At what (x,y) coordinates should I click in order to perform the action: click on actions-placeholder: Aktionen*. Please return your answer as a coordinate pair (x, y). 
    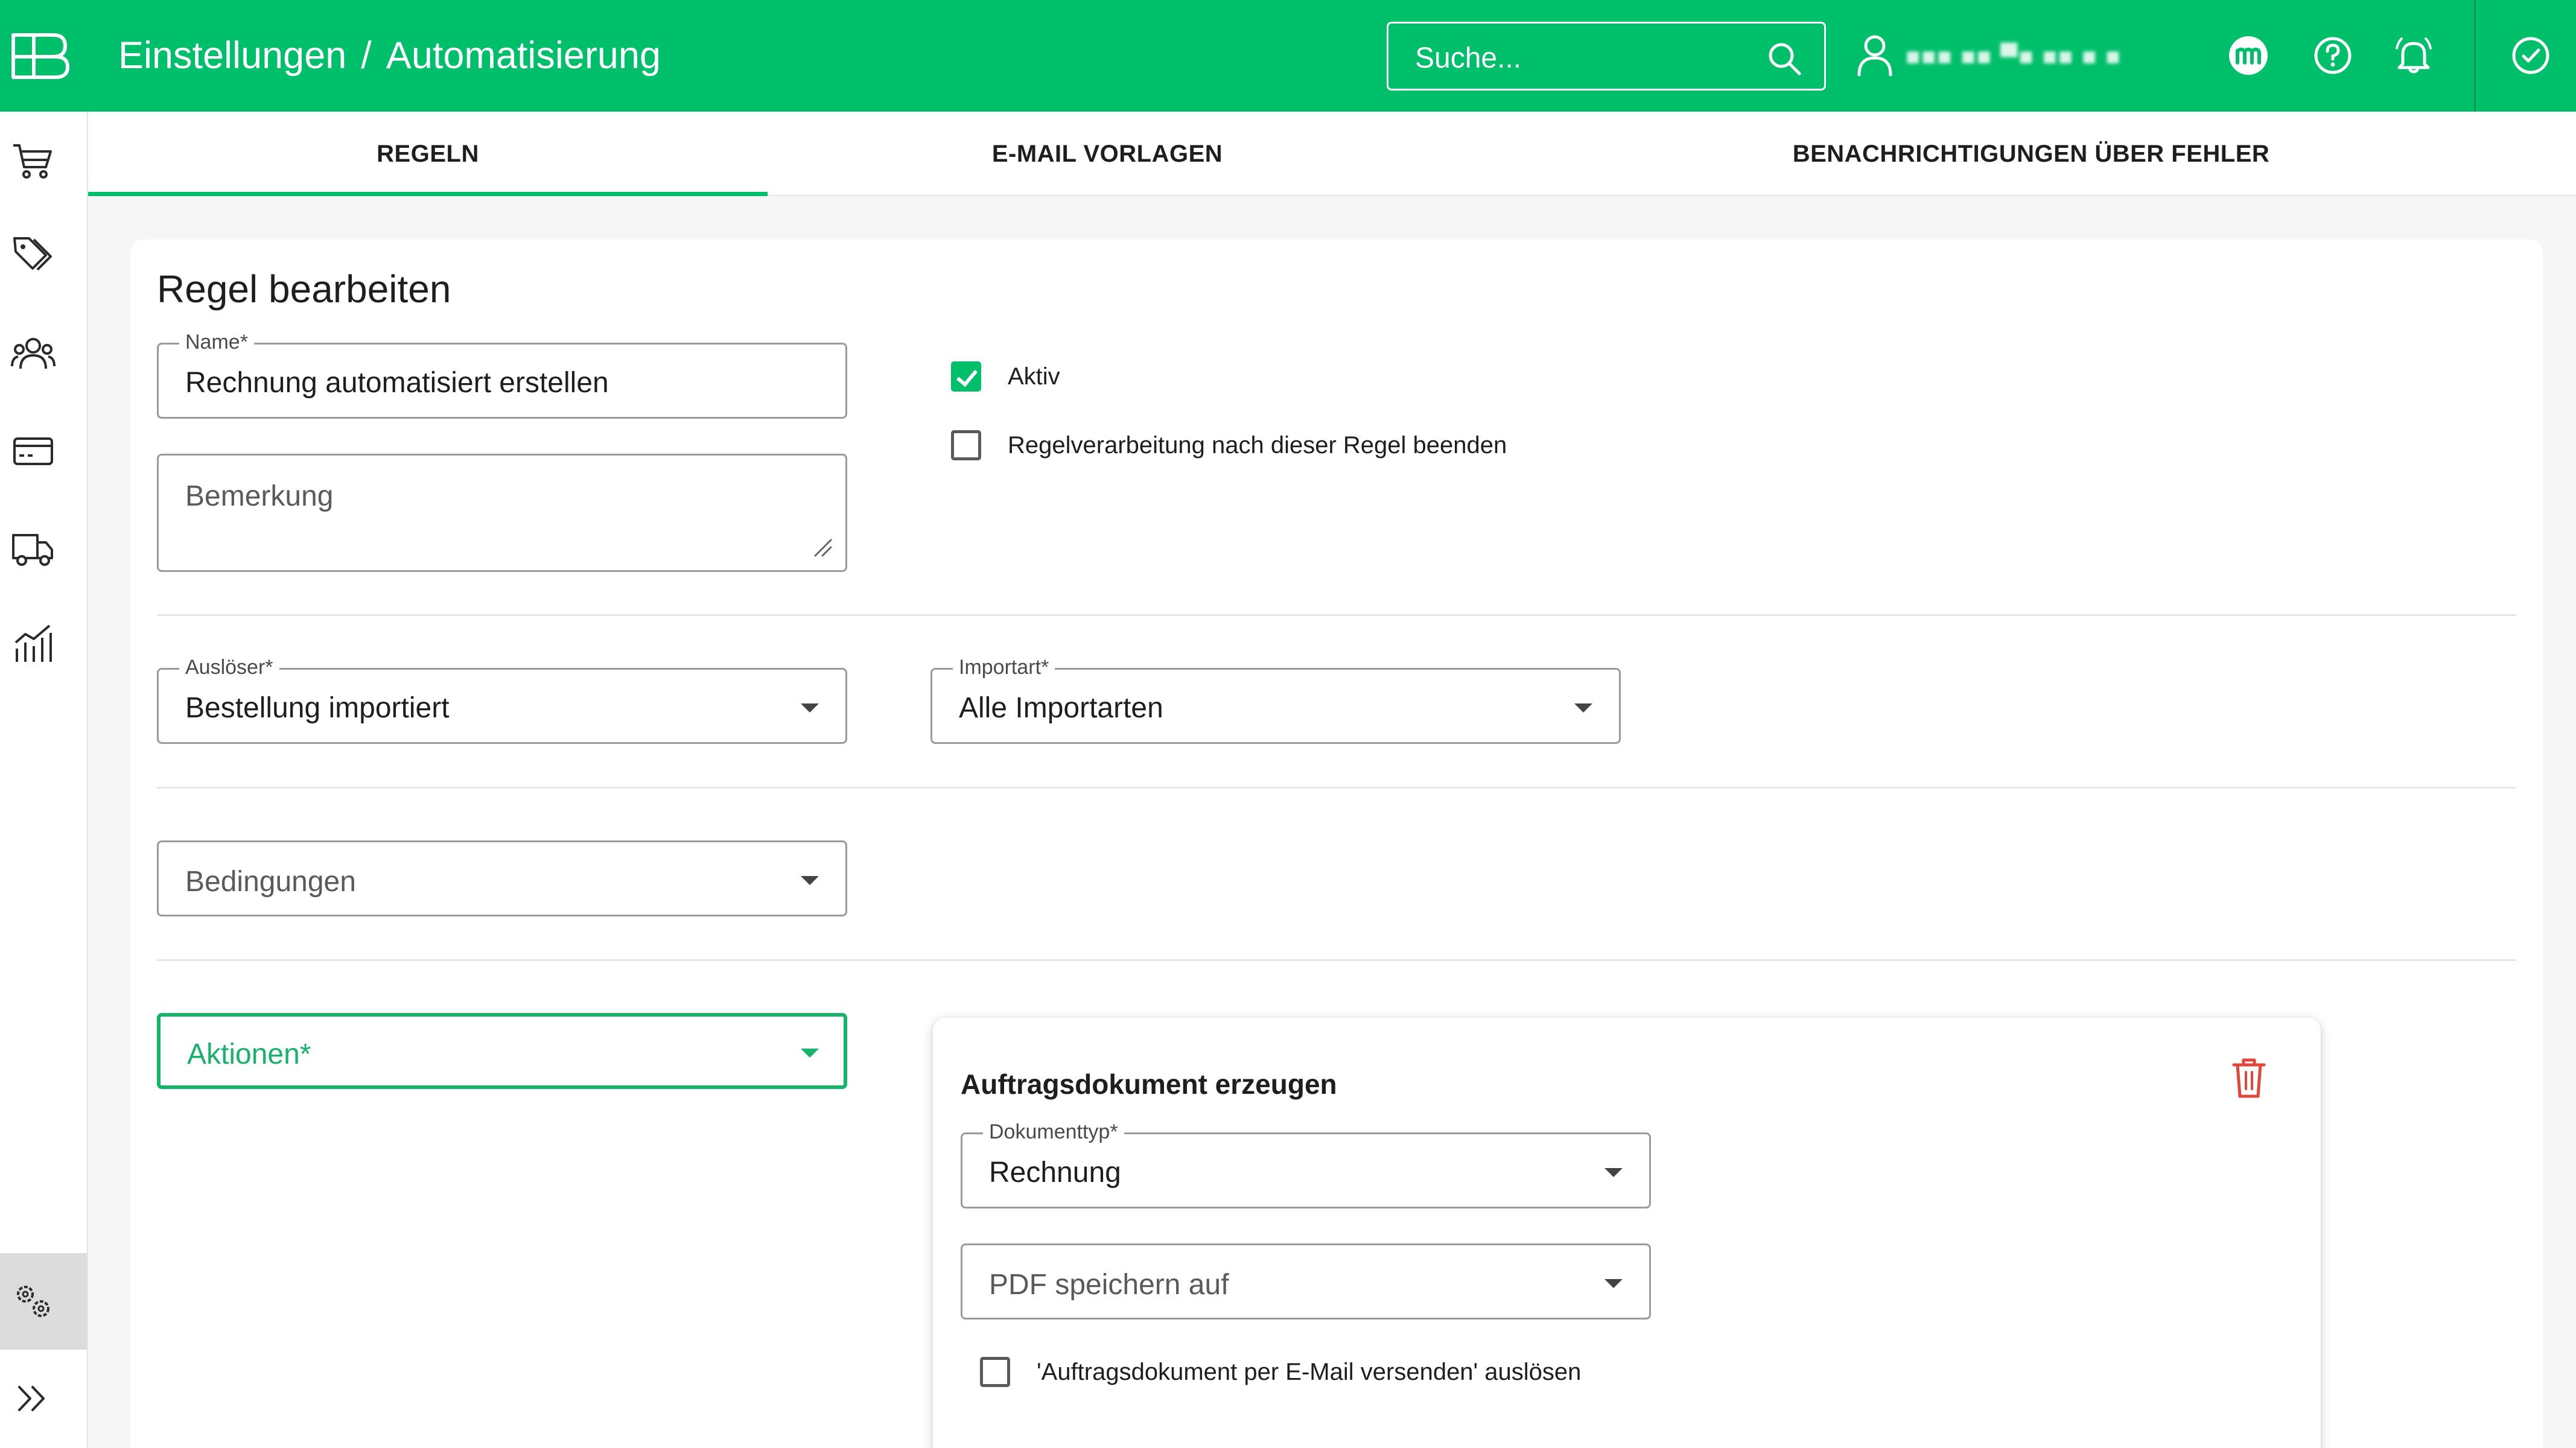
    Looking at the image, I should click on (249, 1054).